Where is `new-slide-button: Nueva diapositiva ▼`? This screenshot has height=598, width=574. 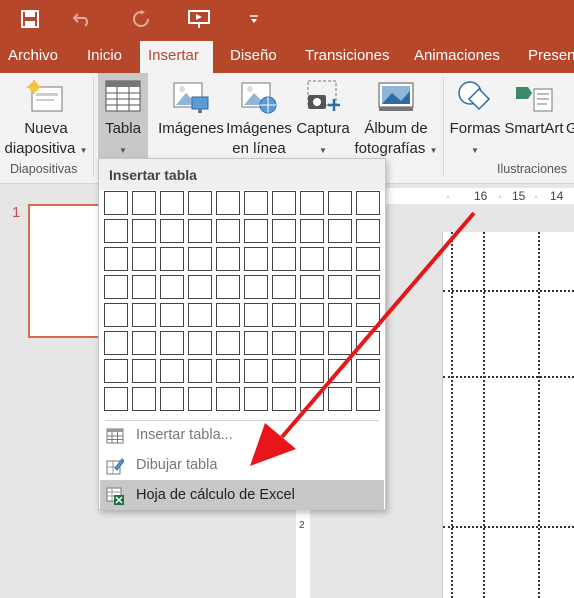
new-slide-button: Nueva diapositiva ▼ is located at coordinates (46, 116).